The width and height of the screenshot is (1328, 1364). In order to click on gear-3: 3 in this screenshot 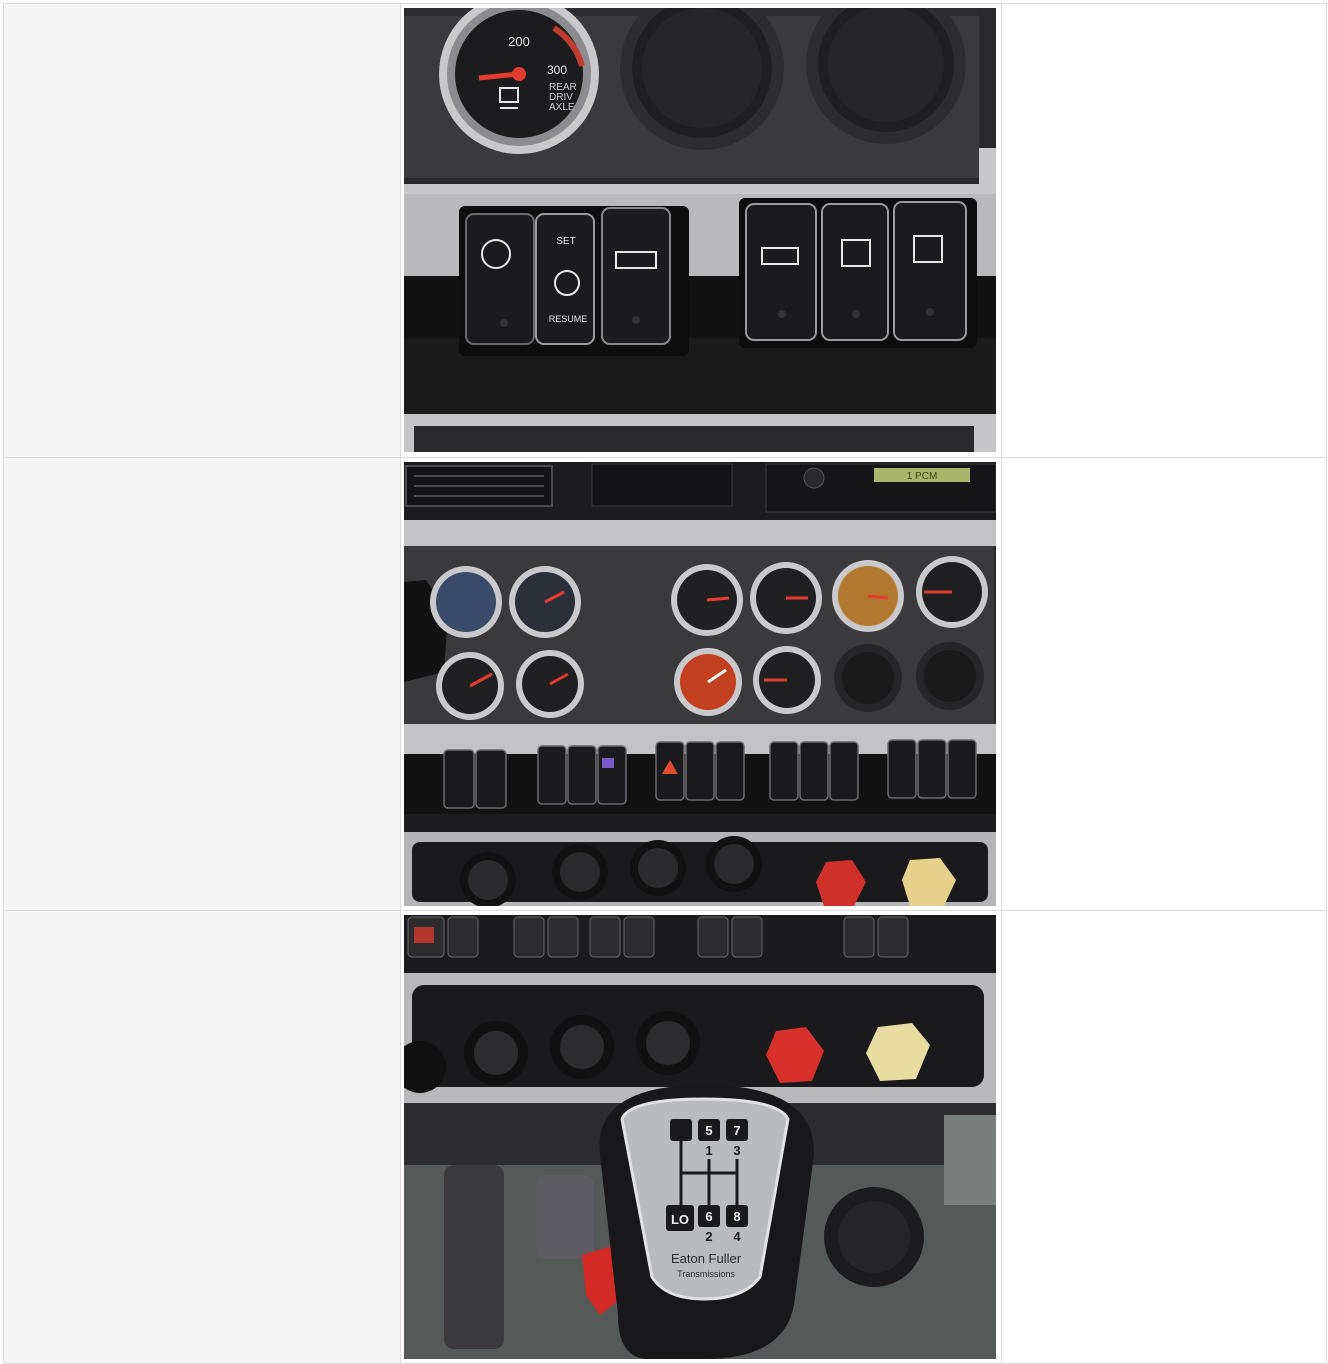, I will do `click(736, 1150)`.